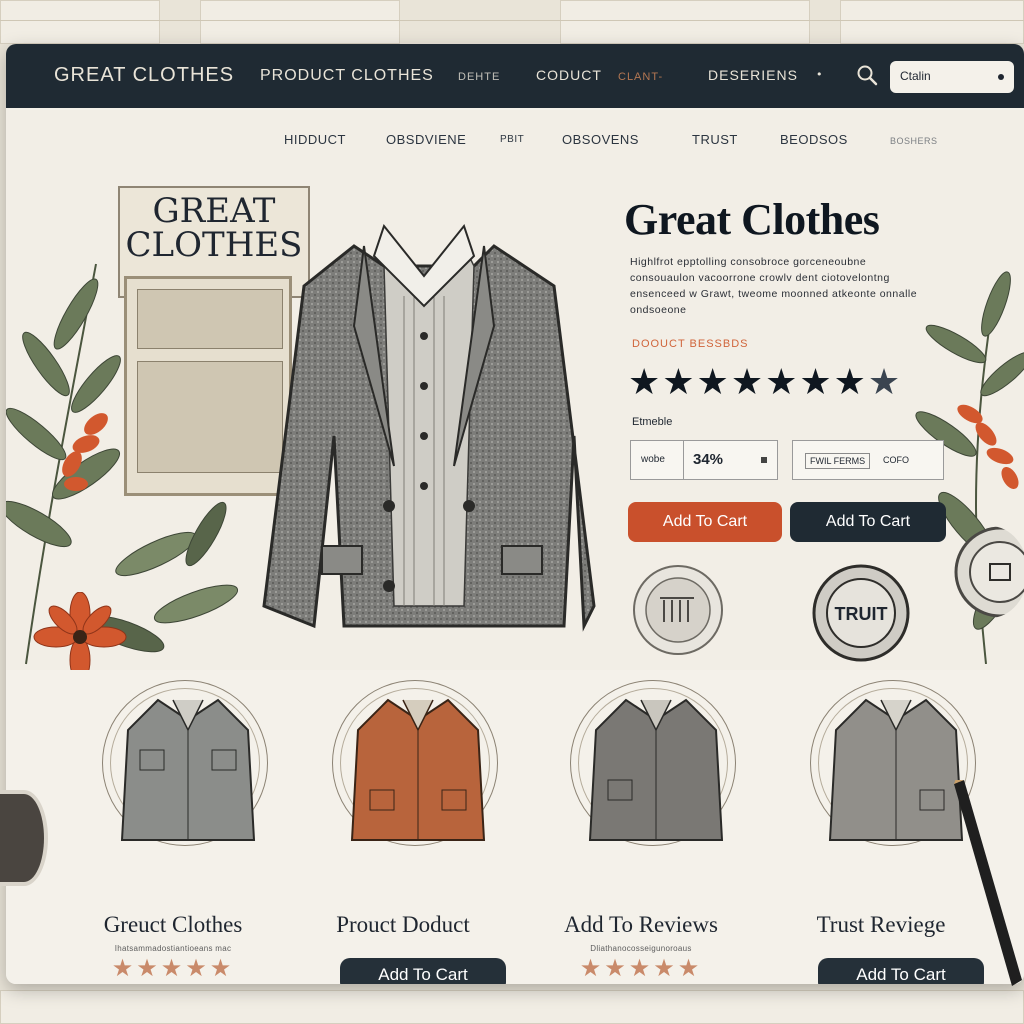 Image resolution: width=1024 pixels, height=1024 pixels. Describe the element at coordinates (173, 948) in the screenshot. I see `product-subtitle: Ihatsammadostiantioeans mac` at that location.